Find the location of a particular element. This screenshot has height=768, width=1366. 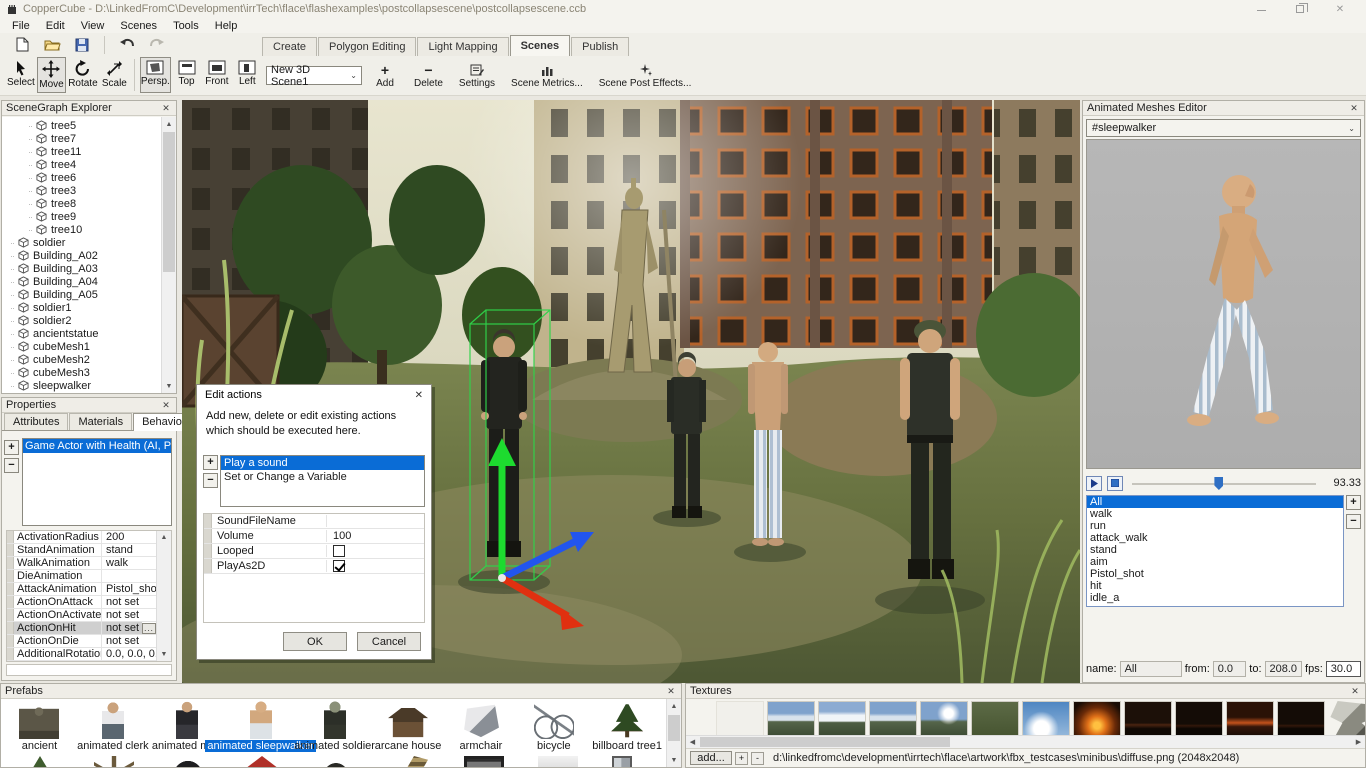

tree-node: ·· cubeMesh3 is located at coordinates (81, 372).